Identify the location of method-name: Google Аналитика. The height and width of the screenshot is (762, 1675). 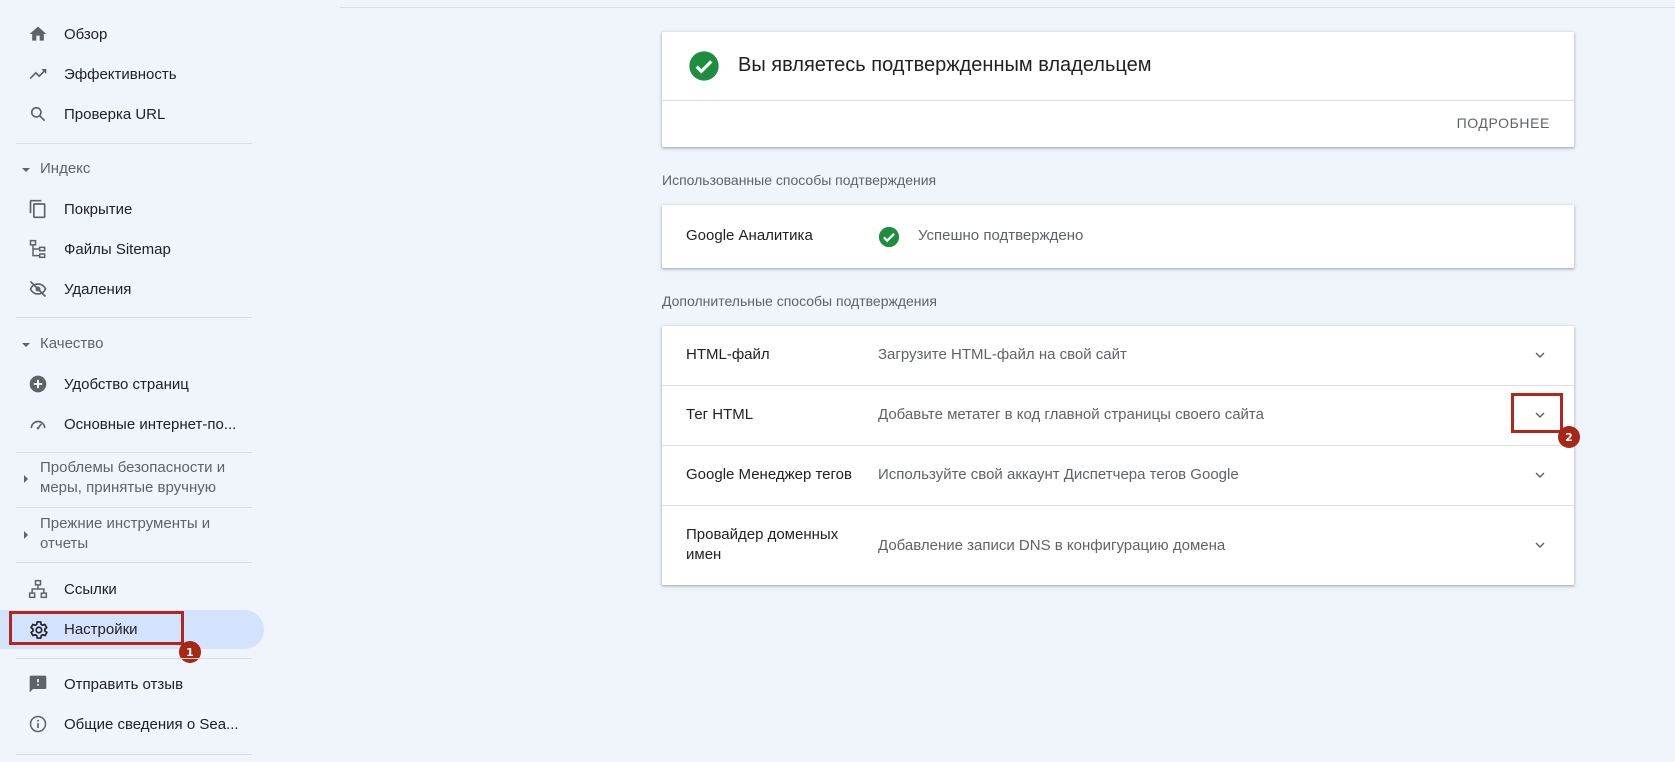
(749, 235).